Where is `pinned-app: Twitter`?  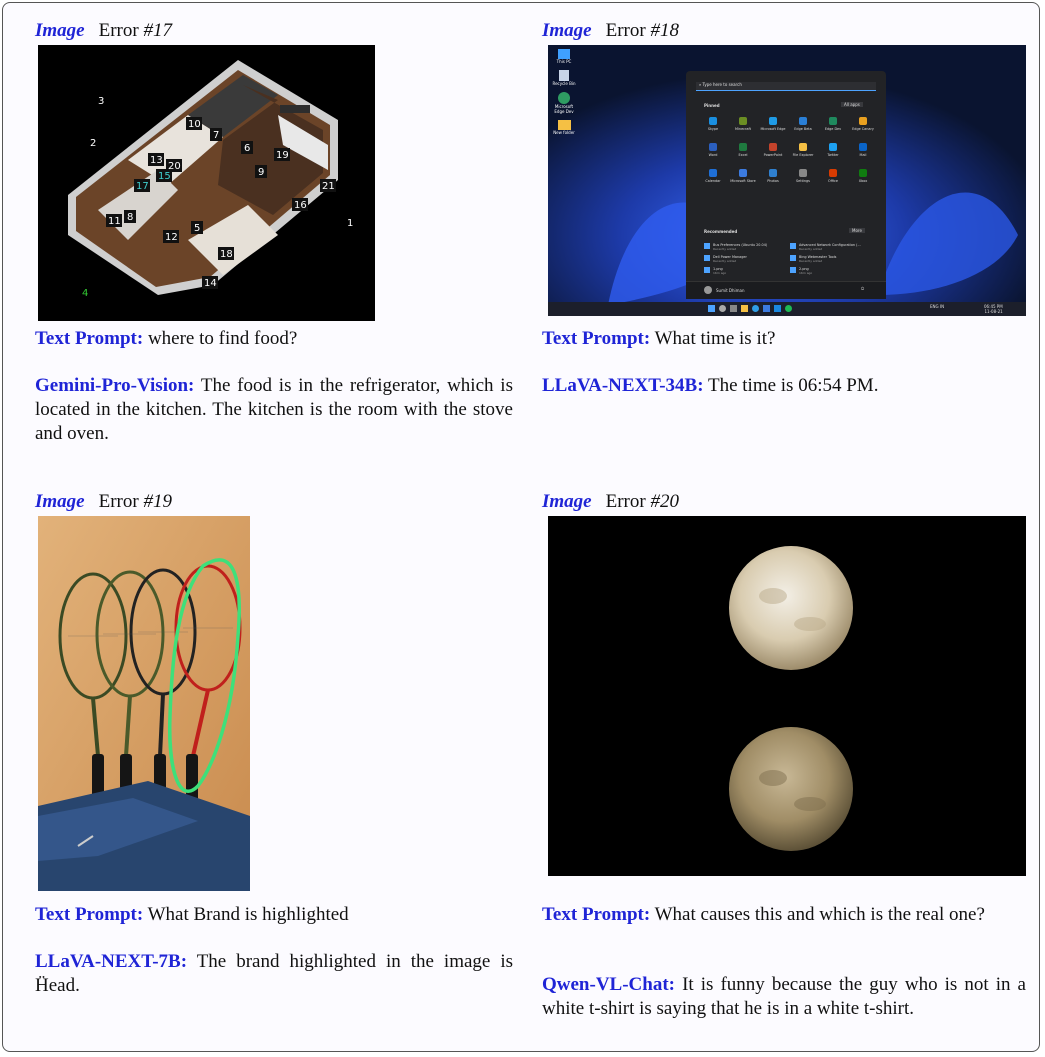
pinned-app: Twitter is located at coordinates (833, 154).